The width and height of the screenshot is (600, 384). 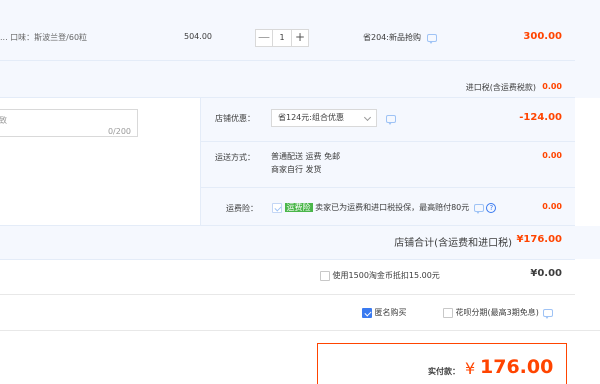 What do you see at coordinates (299, 38) in the screenshot?
I see `increase-button: +` at bounding box center [299, 38].